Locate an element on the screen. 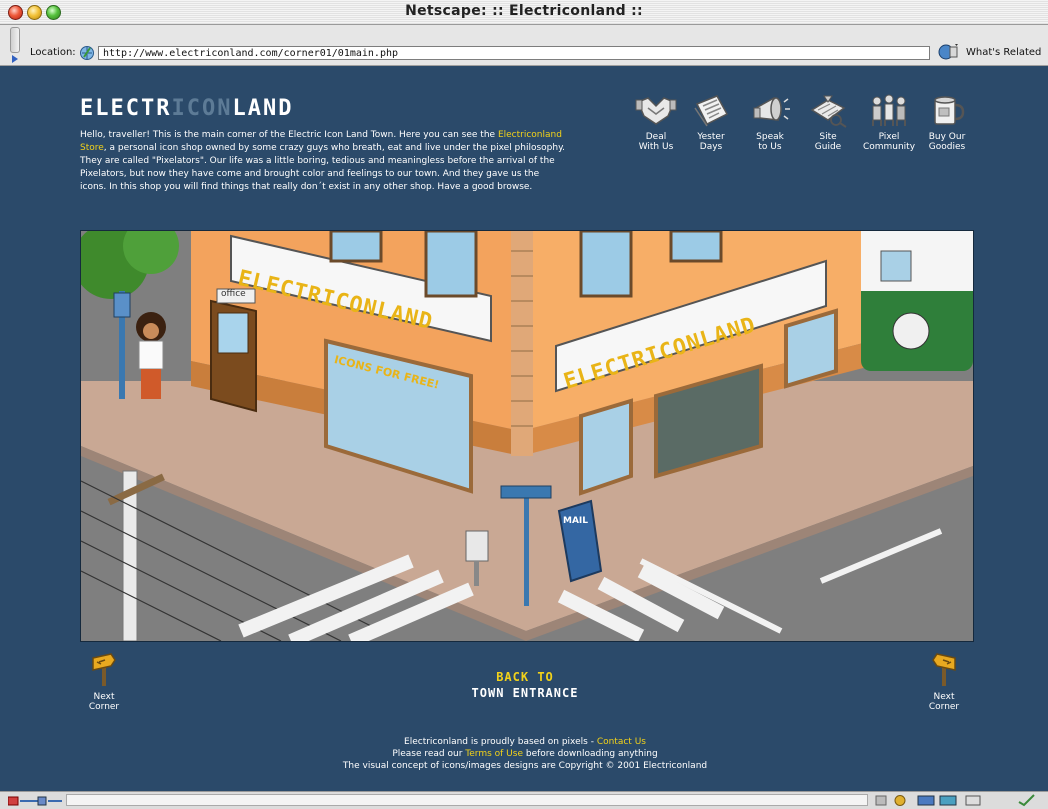 The width and height of the screenshot is (1048, 809). window-title: Netscape: :: Electriconland :: is located at coordinates (524, 11).